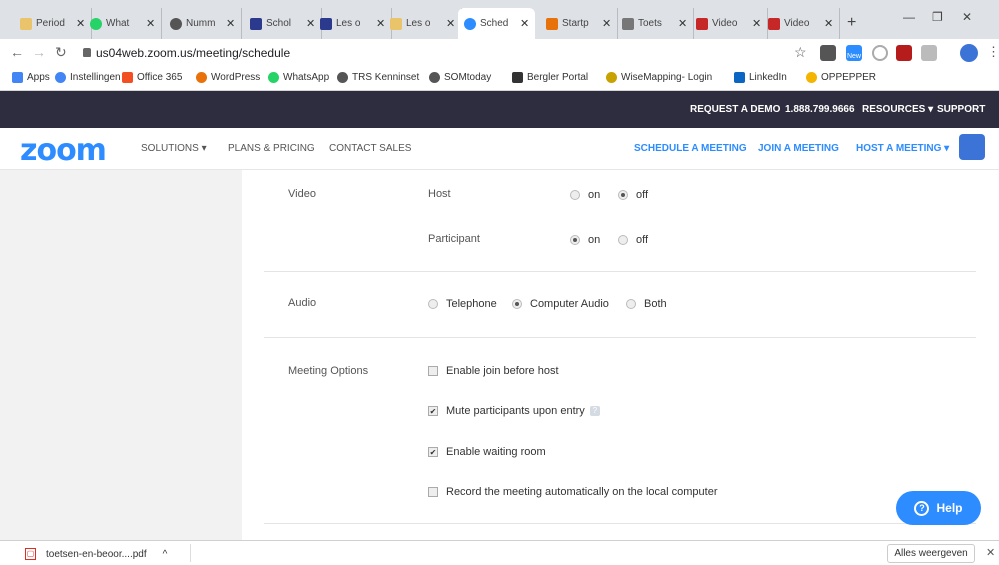  I want to click on enable-join-before-host-checkbox: Enable join before host, so click(493, 371).